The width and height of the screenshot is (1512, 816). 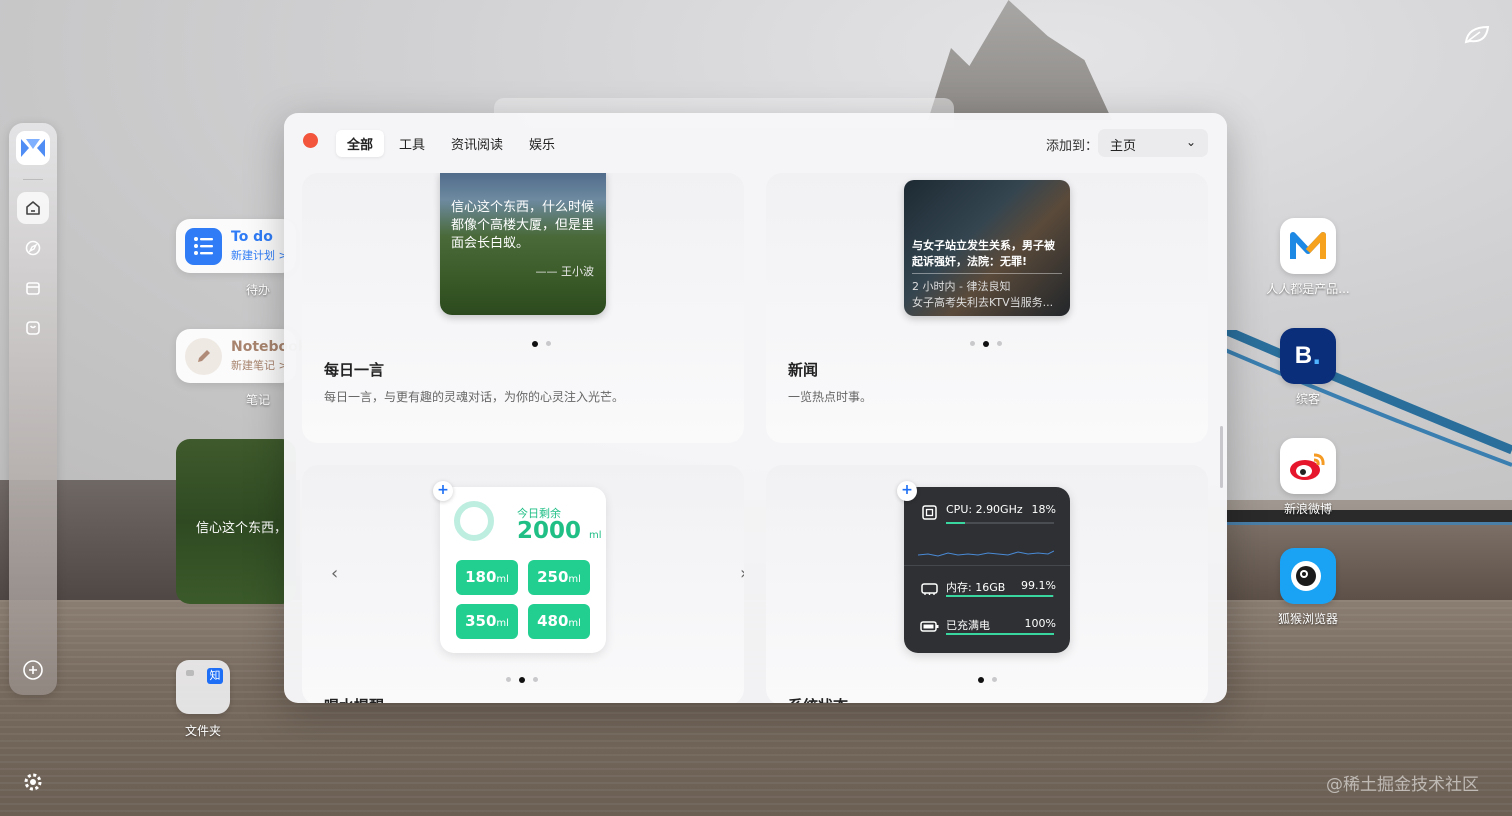 I want to click on store-icon, so click(x=33, y=288).